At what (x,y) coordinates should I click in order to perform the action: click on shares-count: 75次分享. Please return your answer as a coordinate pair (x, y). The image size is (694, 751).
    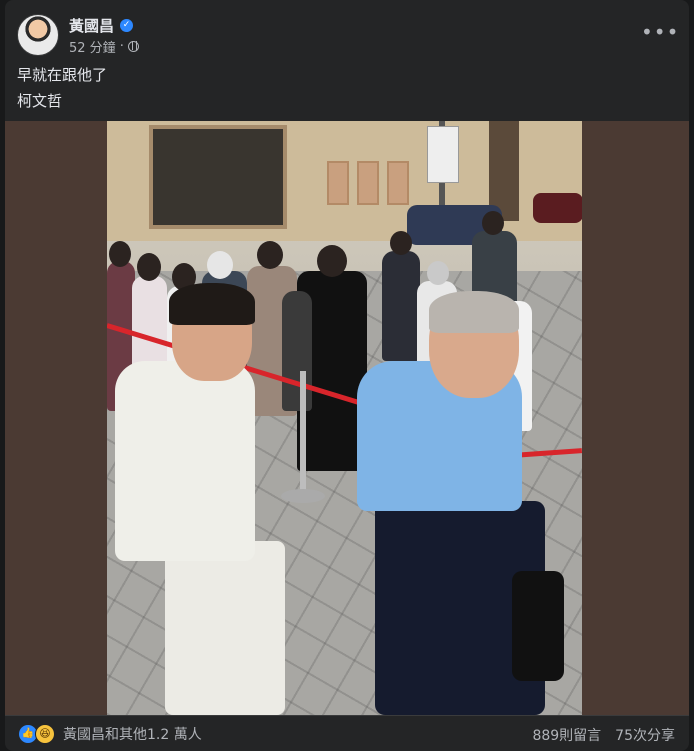
    Looking at the image, I should click on (645, 735).